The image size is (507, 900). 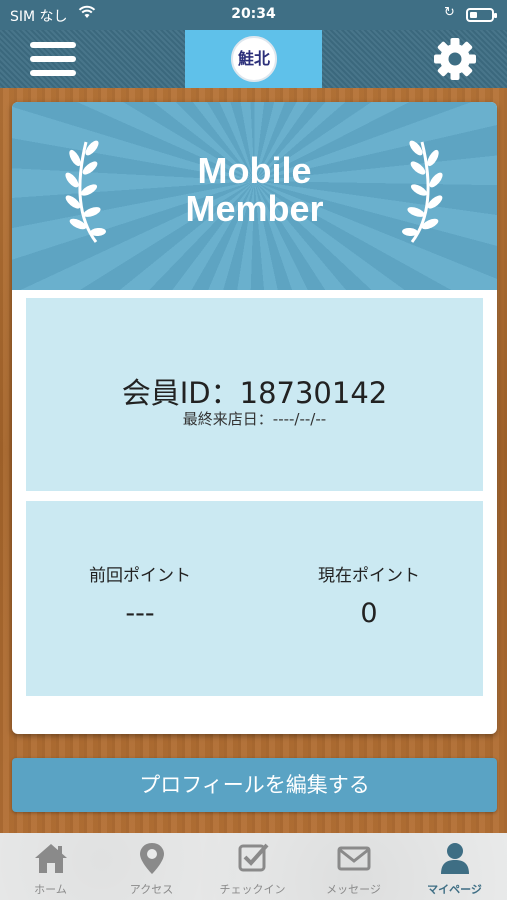 I want to click on rotation-lock-icon: ↻, so click(x=449, y=12).